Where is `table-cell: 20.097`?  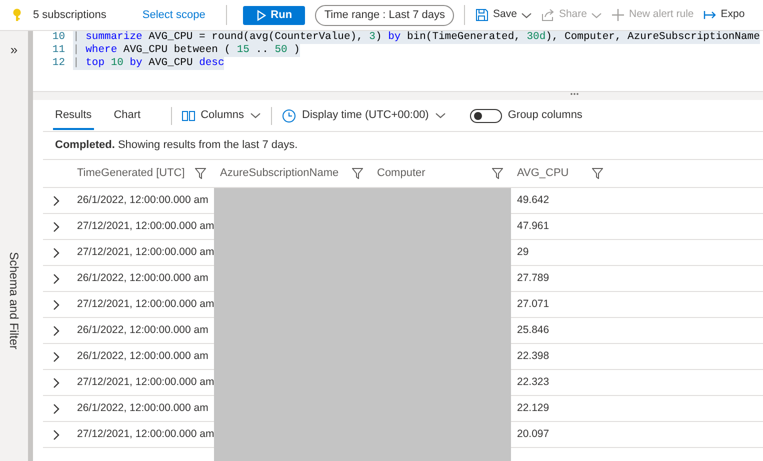
table-cell: 20.097 is located at coordinates (533, 434).